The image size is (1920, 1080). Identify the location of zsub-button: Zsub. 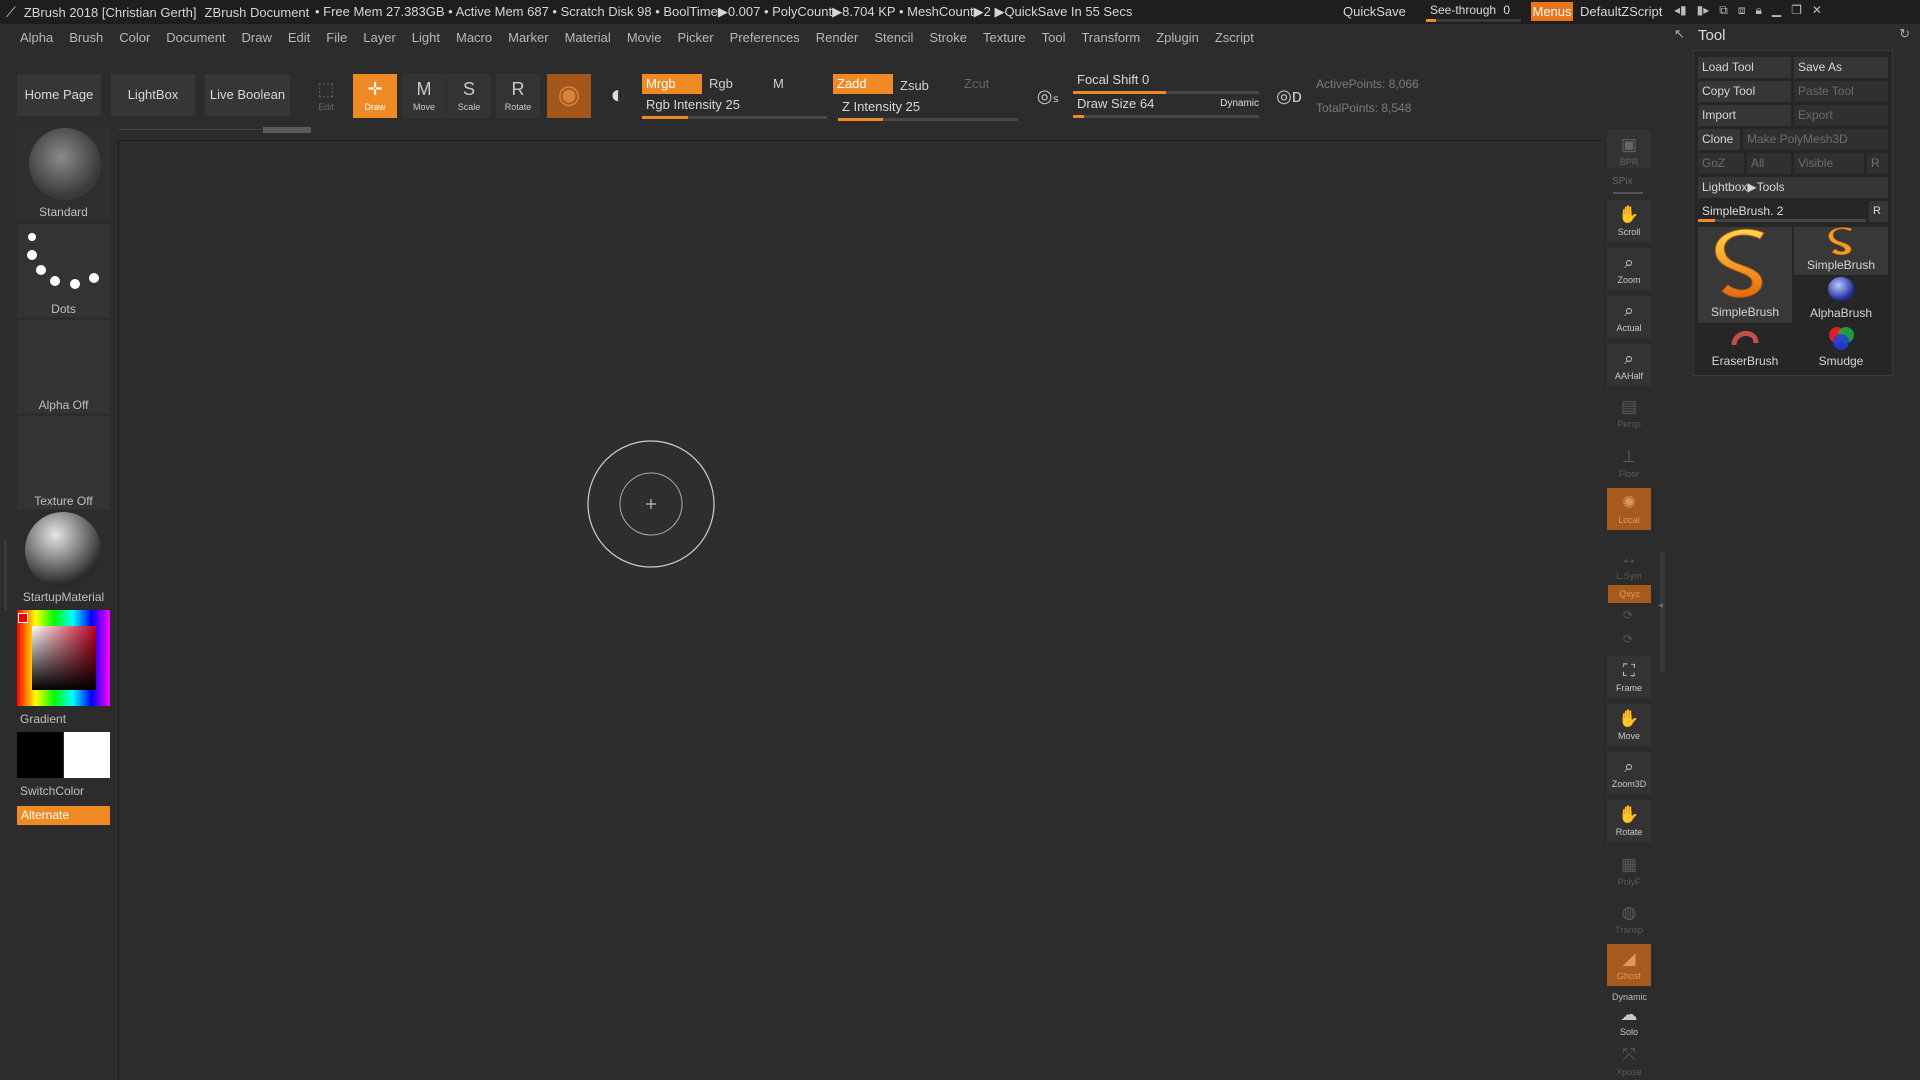
(926, 86).